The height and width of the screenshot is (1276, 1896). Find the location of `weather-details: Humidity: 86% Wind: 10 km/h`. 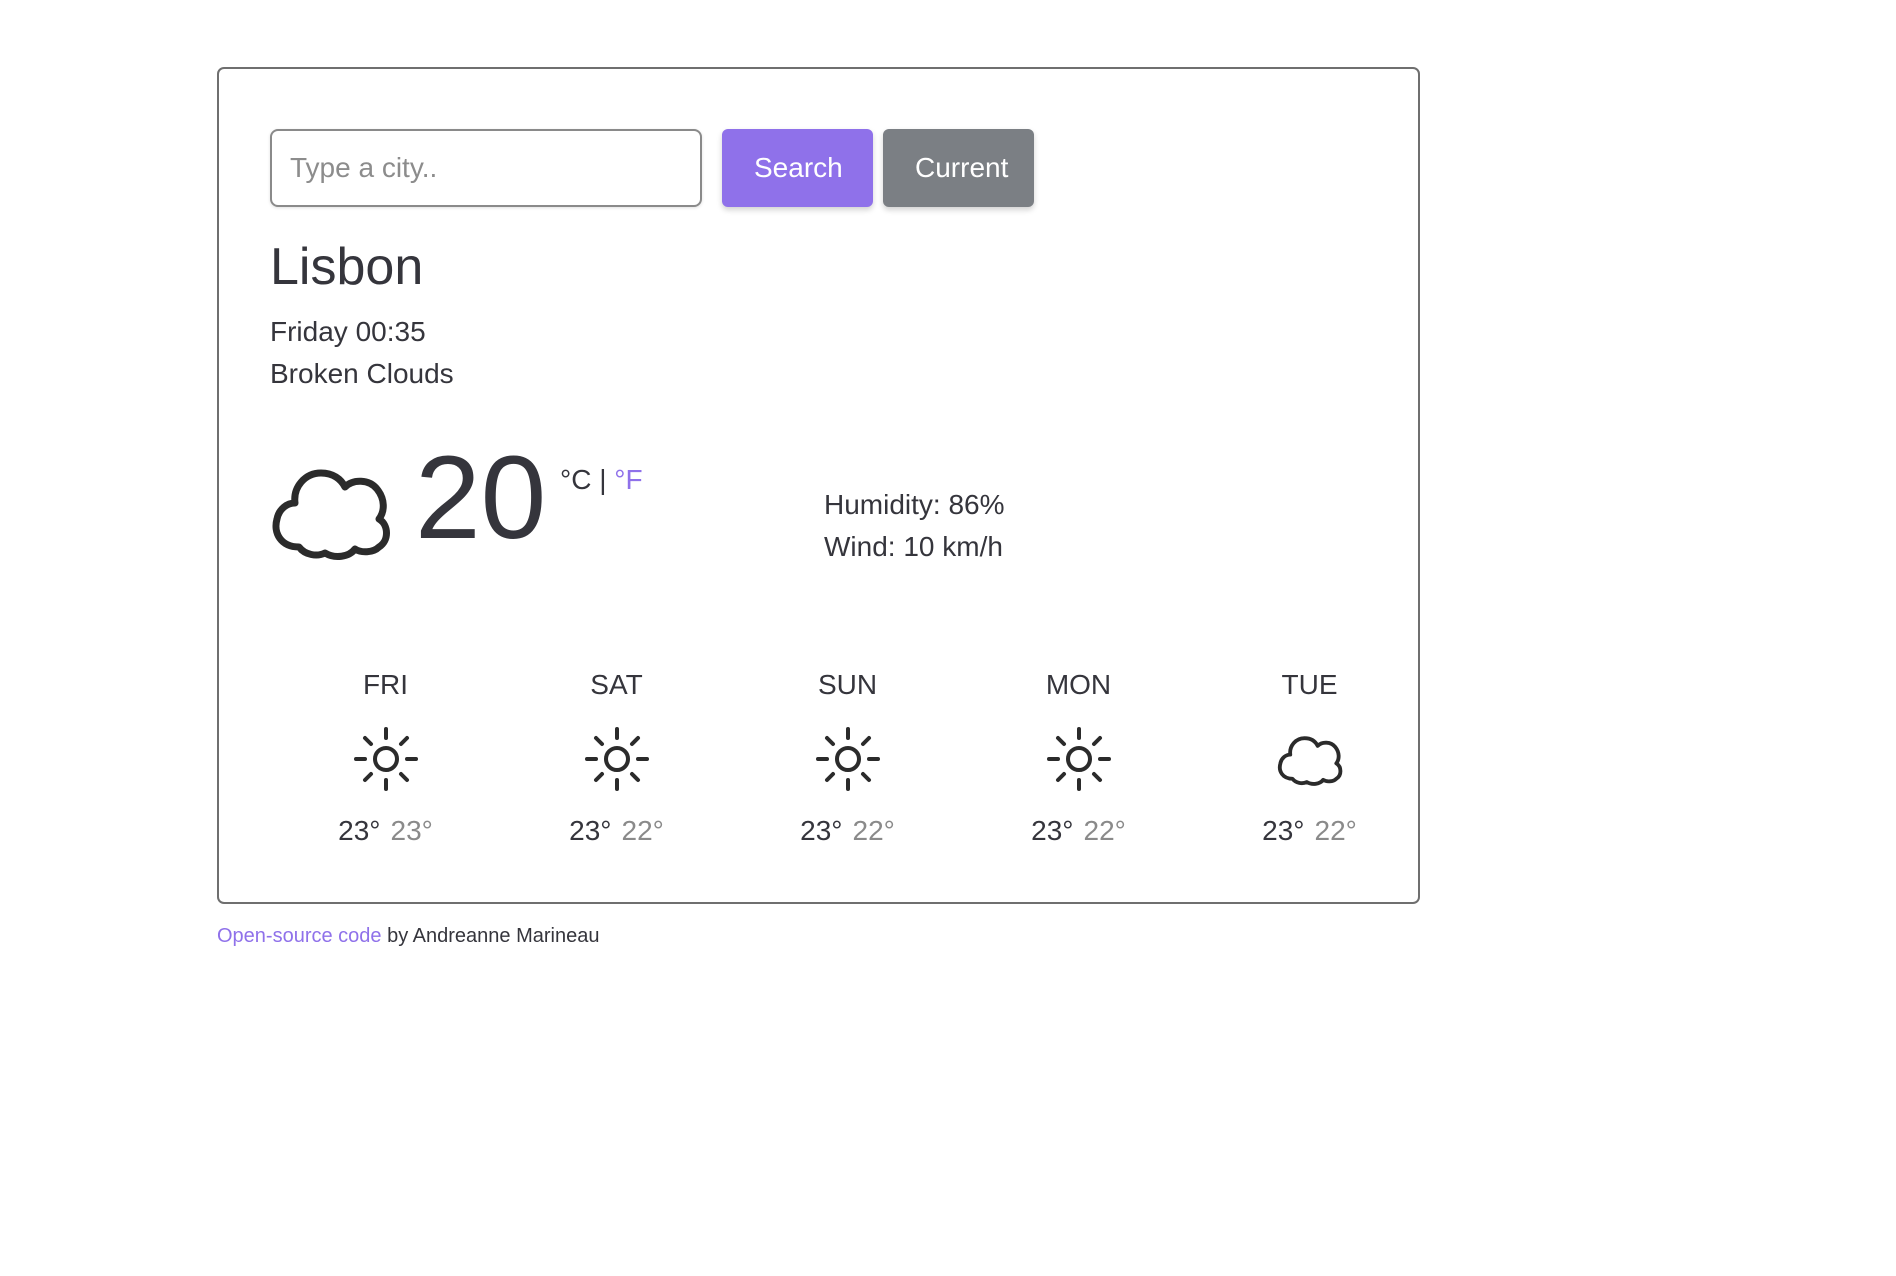

weather-details: Humidity: 86% Wind: 10 km/h is located at coordinates (914, 526).